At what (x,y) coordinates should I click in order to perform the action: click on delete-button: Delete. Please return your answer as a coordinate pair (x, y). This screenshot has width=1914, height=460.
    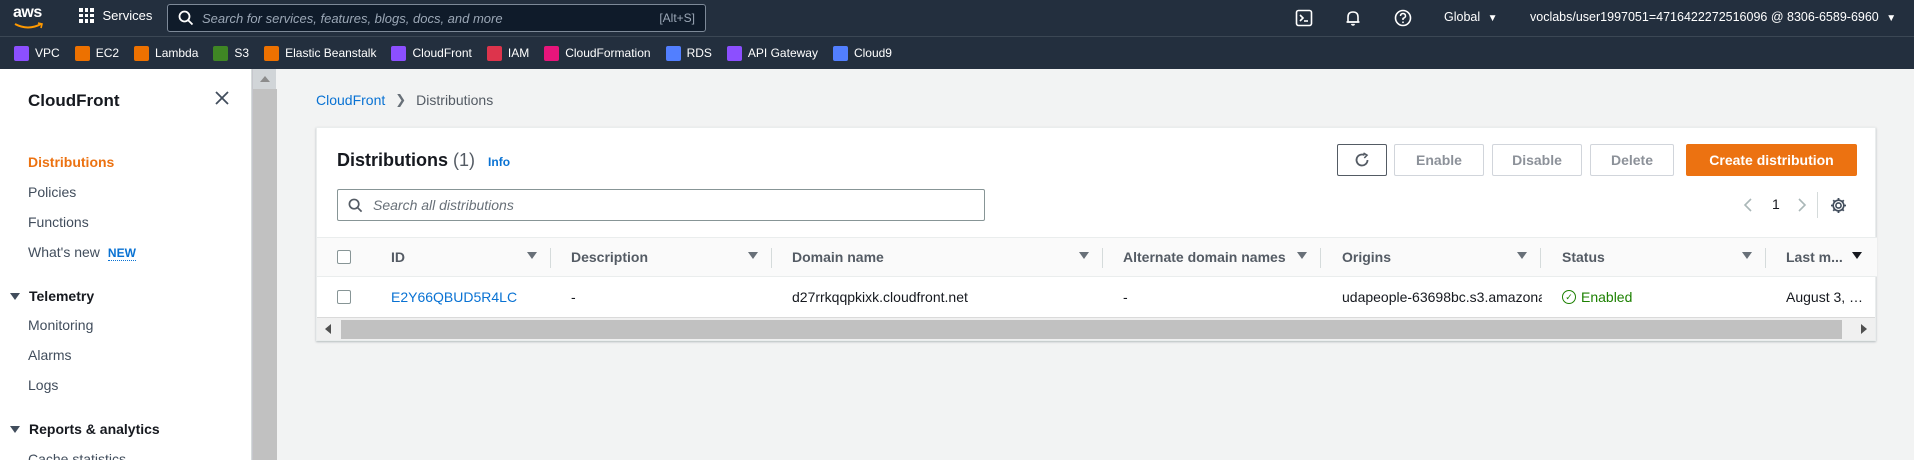
    Looking at the image, I should click on (1632, 160).